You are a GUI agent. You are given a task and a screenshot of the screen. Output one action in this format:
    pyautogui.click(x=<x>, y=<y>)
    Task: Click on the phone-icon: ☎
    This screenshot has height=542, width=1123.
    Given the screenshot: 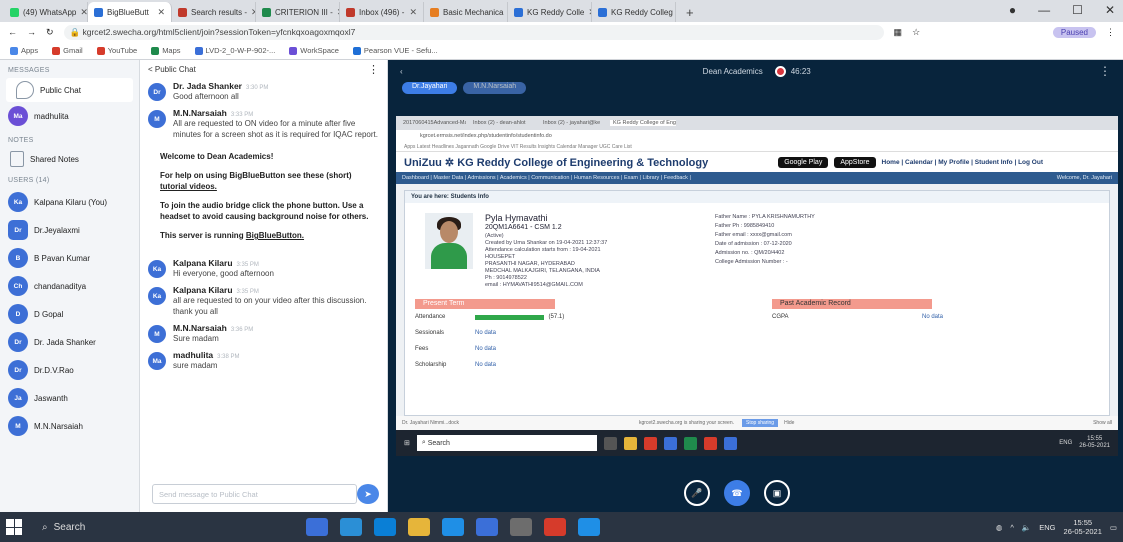 What is the action you would take?
    pyautogui.click(x=737, y=492)
    